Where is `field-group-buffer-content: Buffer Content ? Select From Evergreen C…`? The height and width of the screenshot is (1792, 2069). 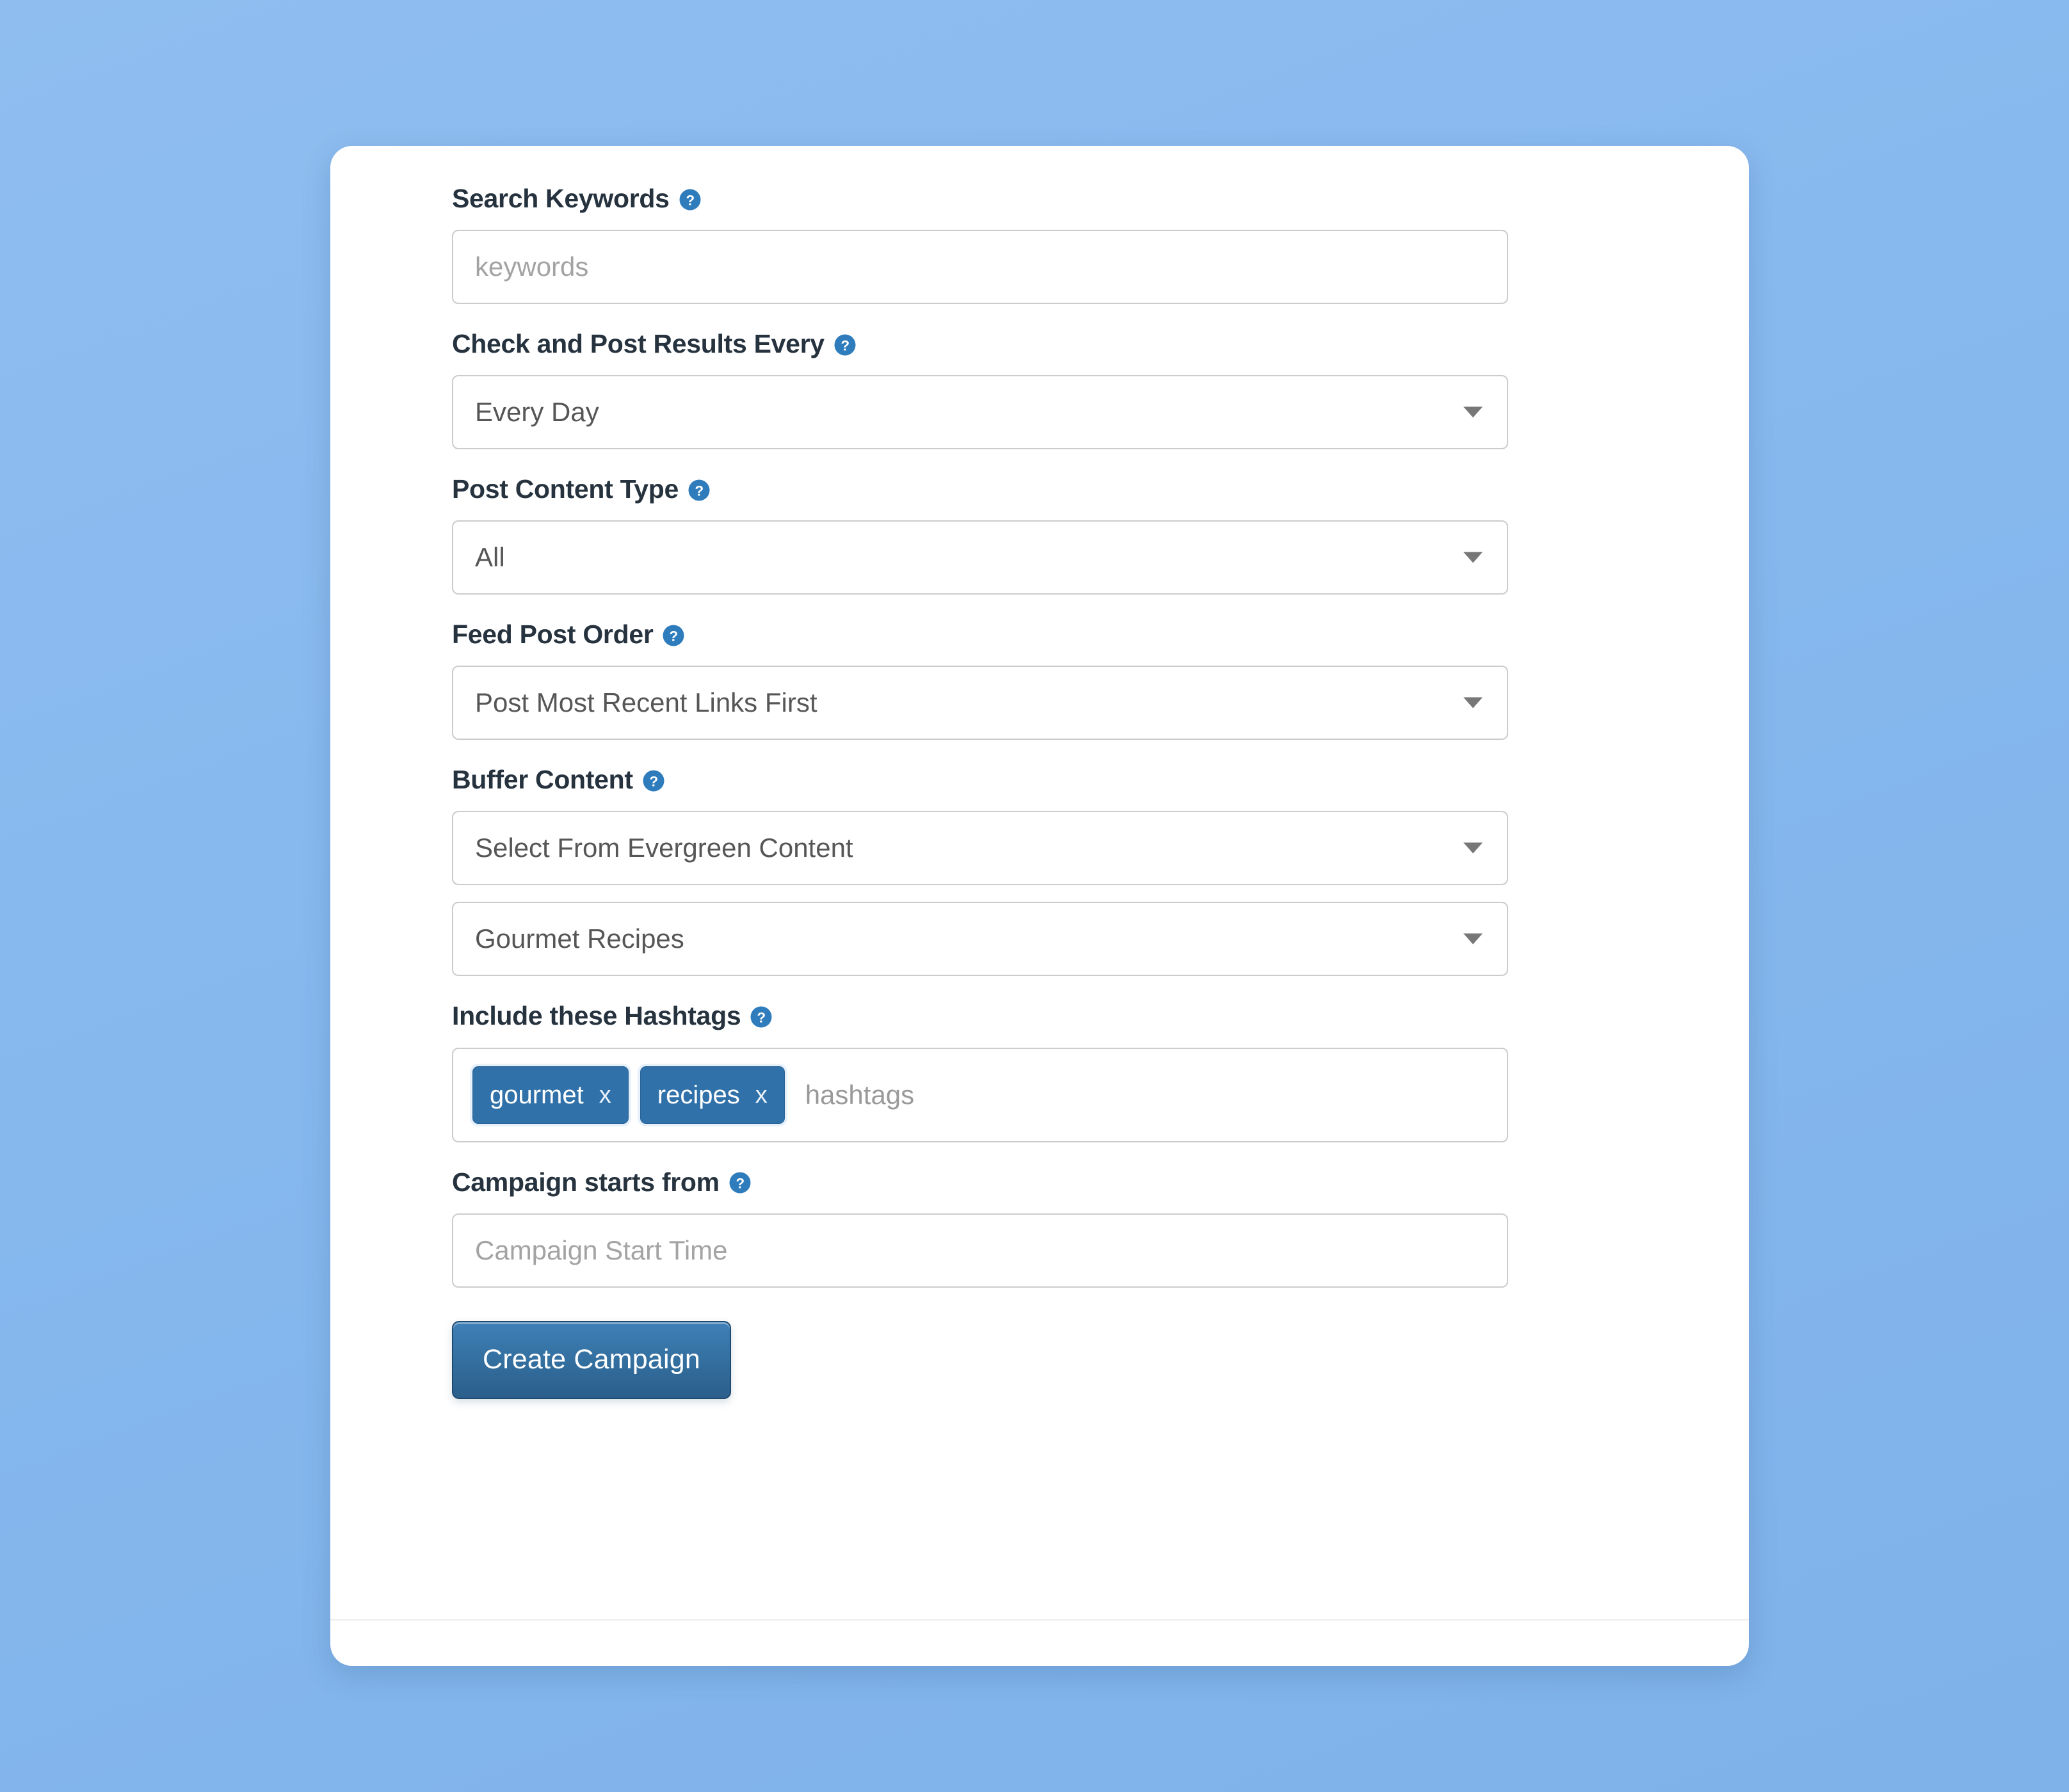 field-group-buffer-content: Buffer Content ? Select From Evergreen C… is located at coordinates (989, 871).